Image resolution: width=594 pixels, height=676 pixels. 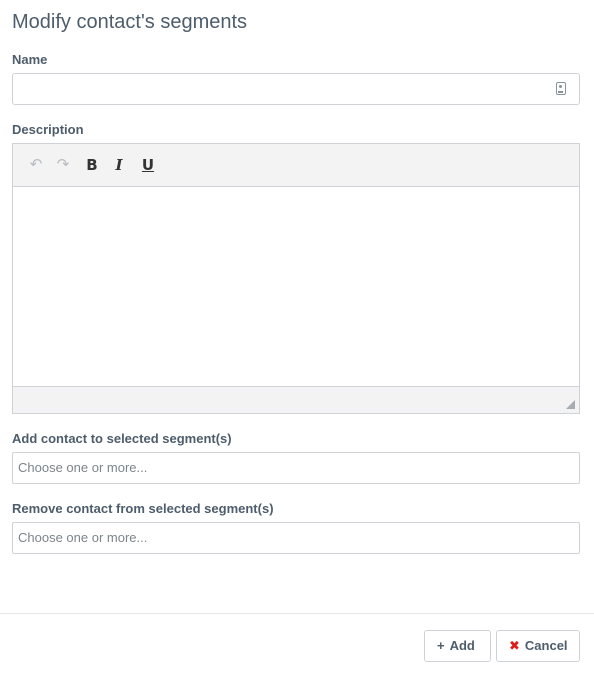 I want to click on id-badge-icon, so click(x=561, y=88).